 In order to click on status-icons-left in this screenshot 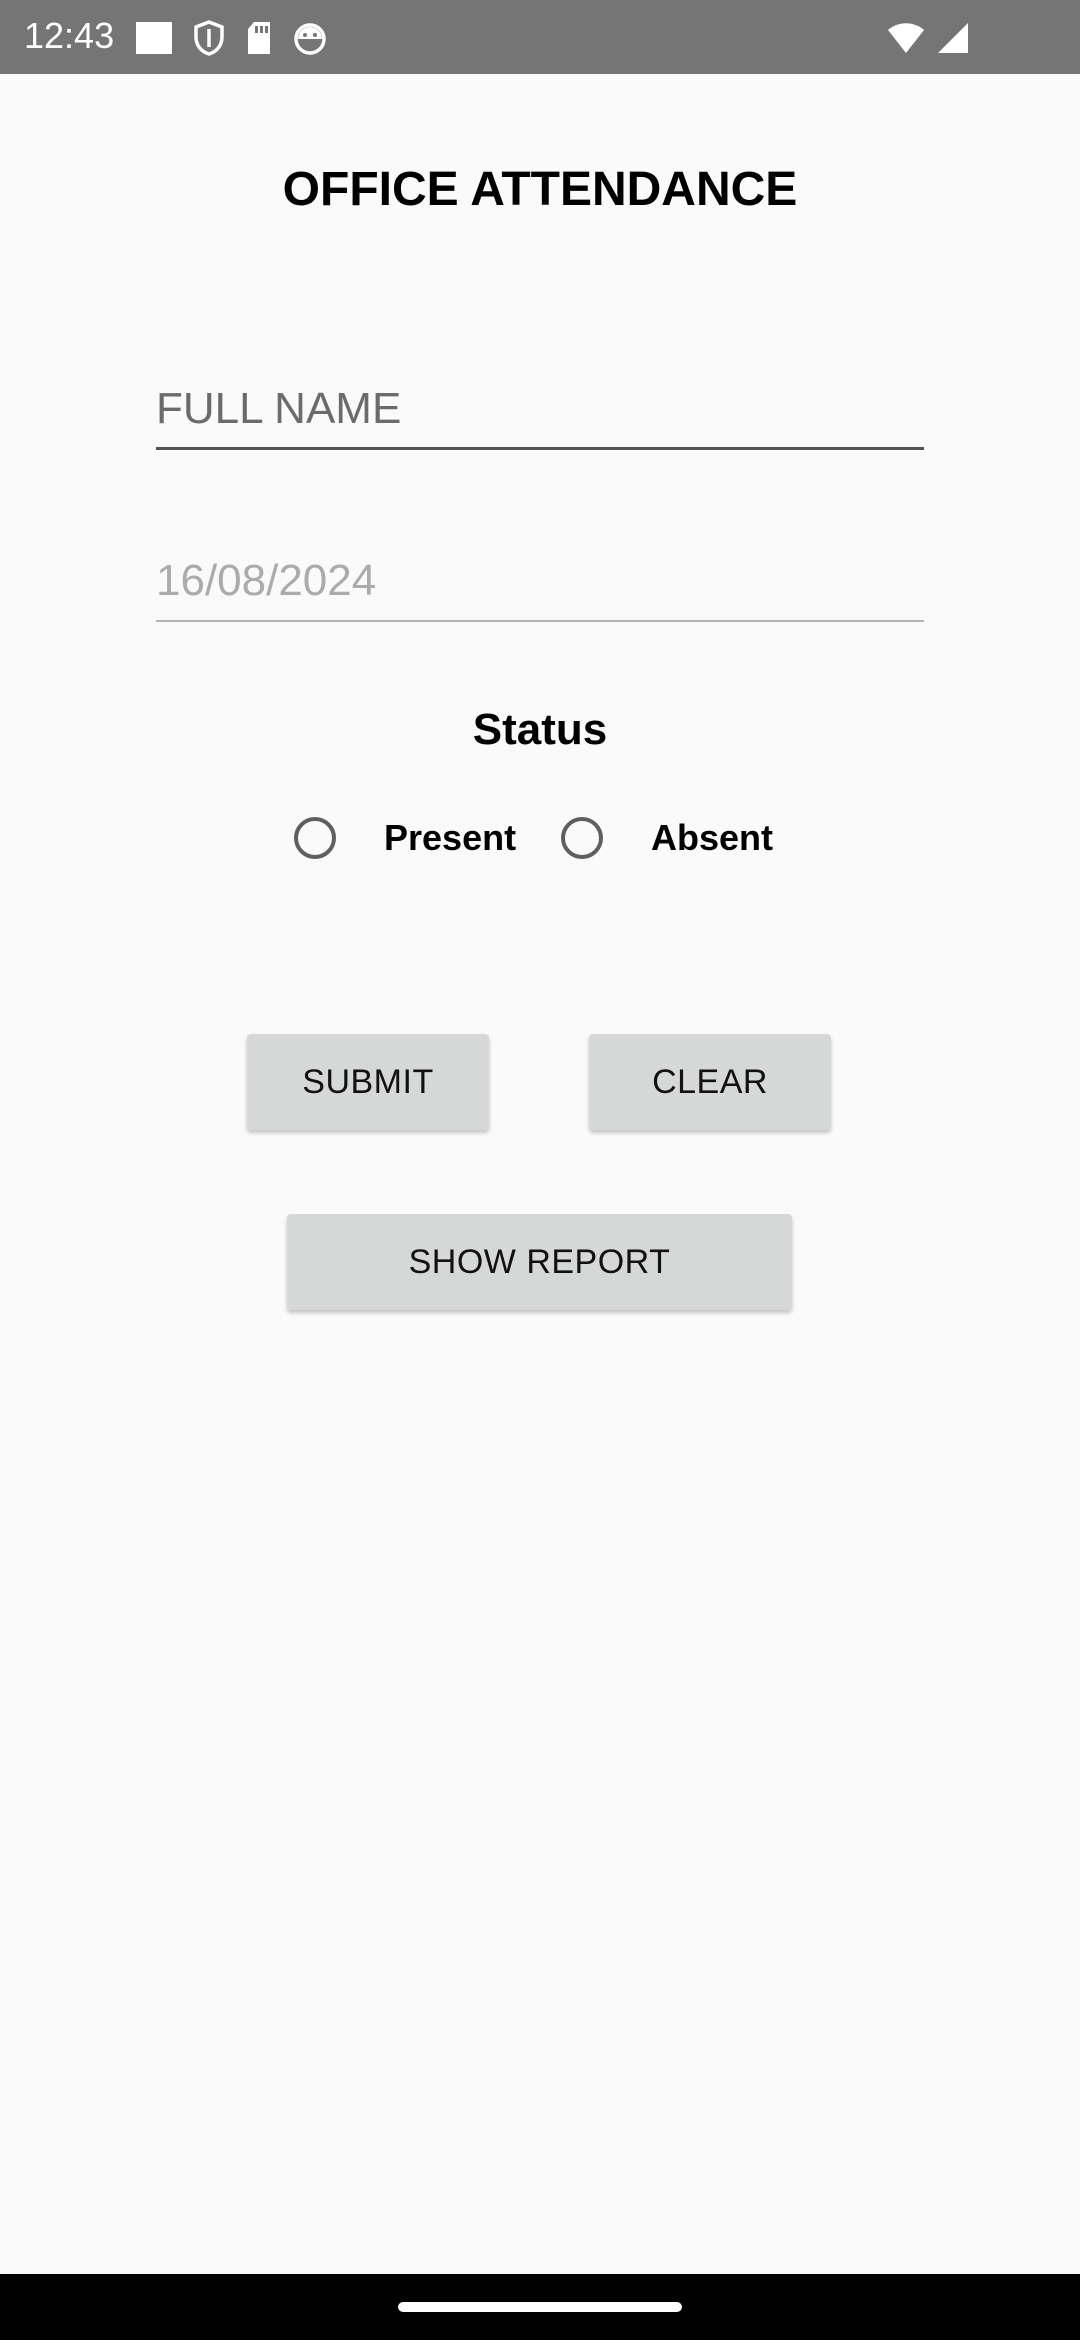, I will do `click(231, 38)`.